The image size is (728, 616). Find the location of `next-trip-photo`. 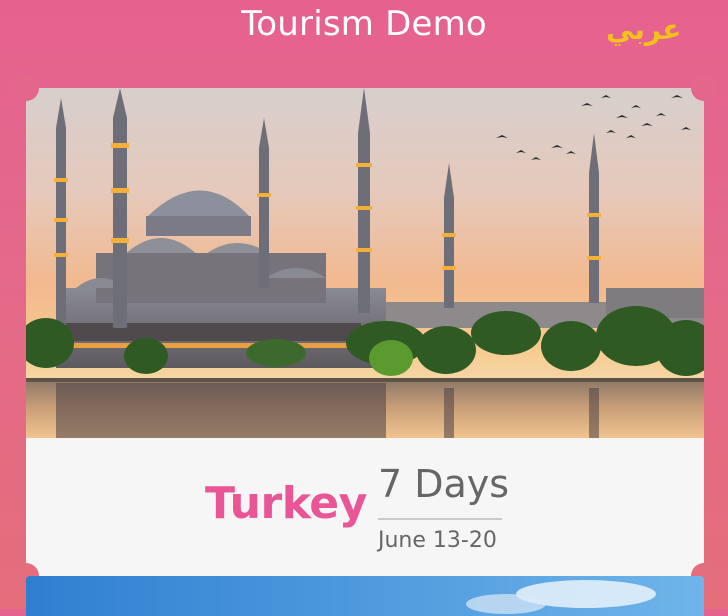

next-trip-photo is located at coordinates (365, 596).